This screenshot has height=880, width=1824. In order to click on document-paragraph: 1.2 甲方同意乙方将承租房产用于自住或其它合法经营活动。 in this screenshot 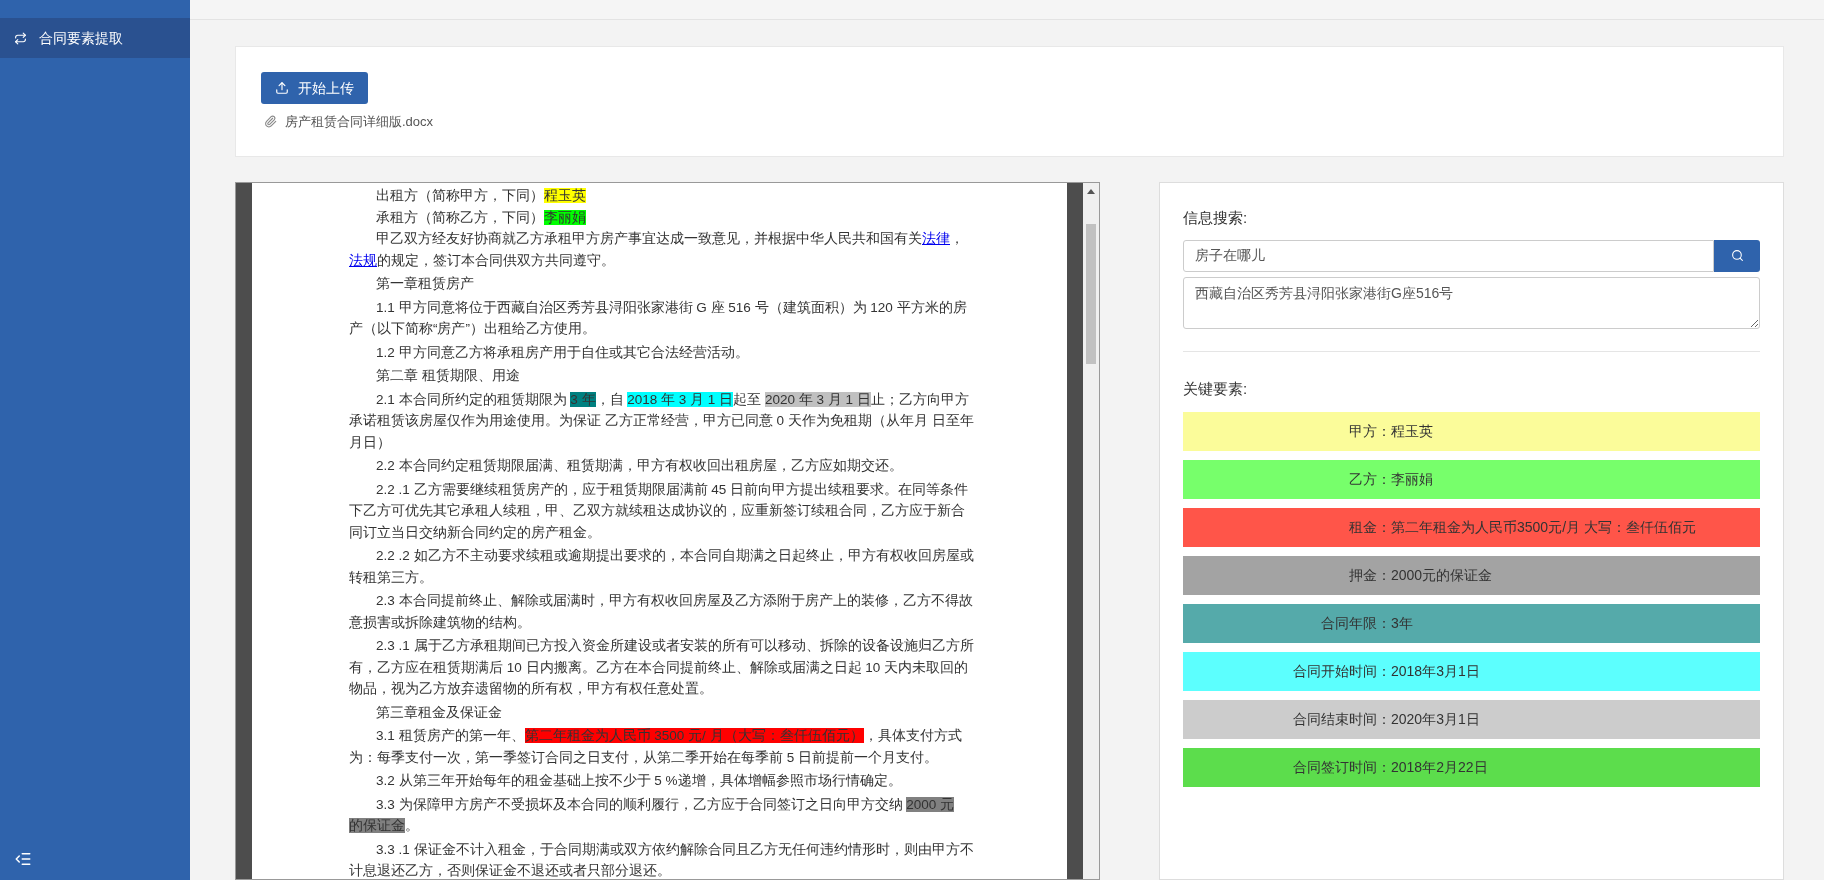, I will do `click(562, 352)`.